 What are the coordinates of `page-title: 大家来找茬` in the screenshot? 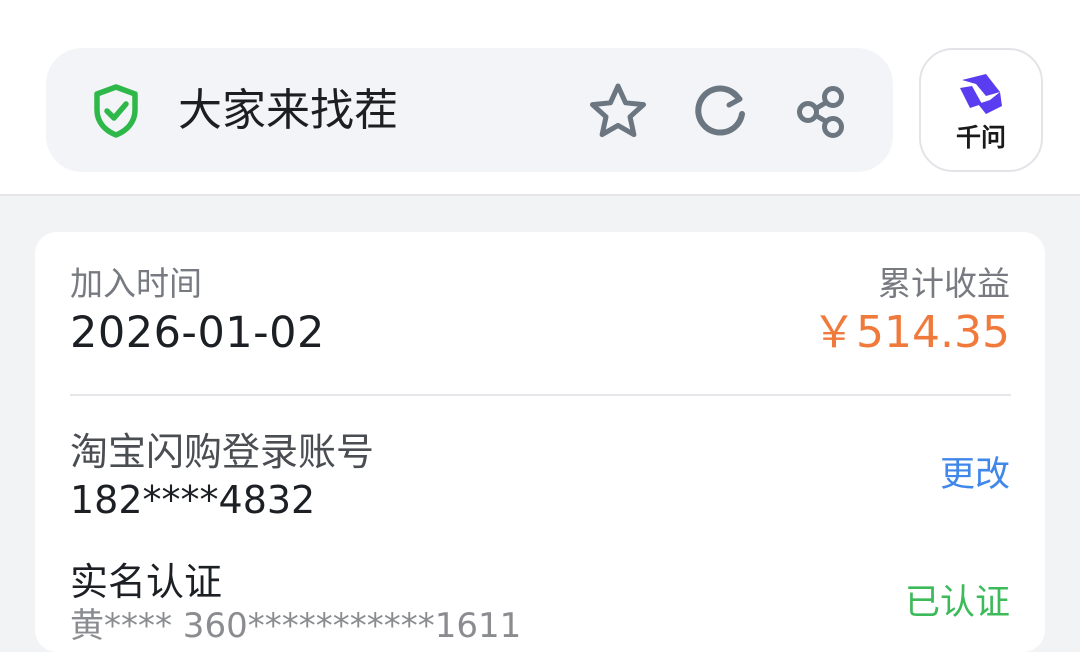 It's located at (288, 110).